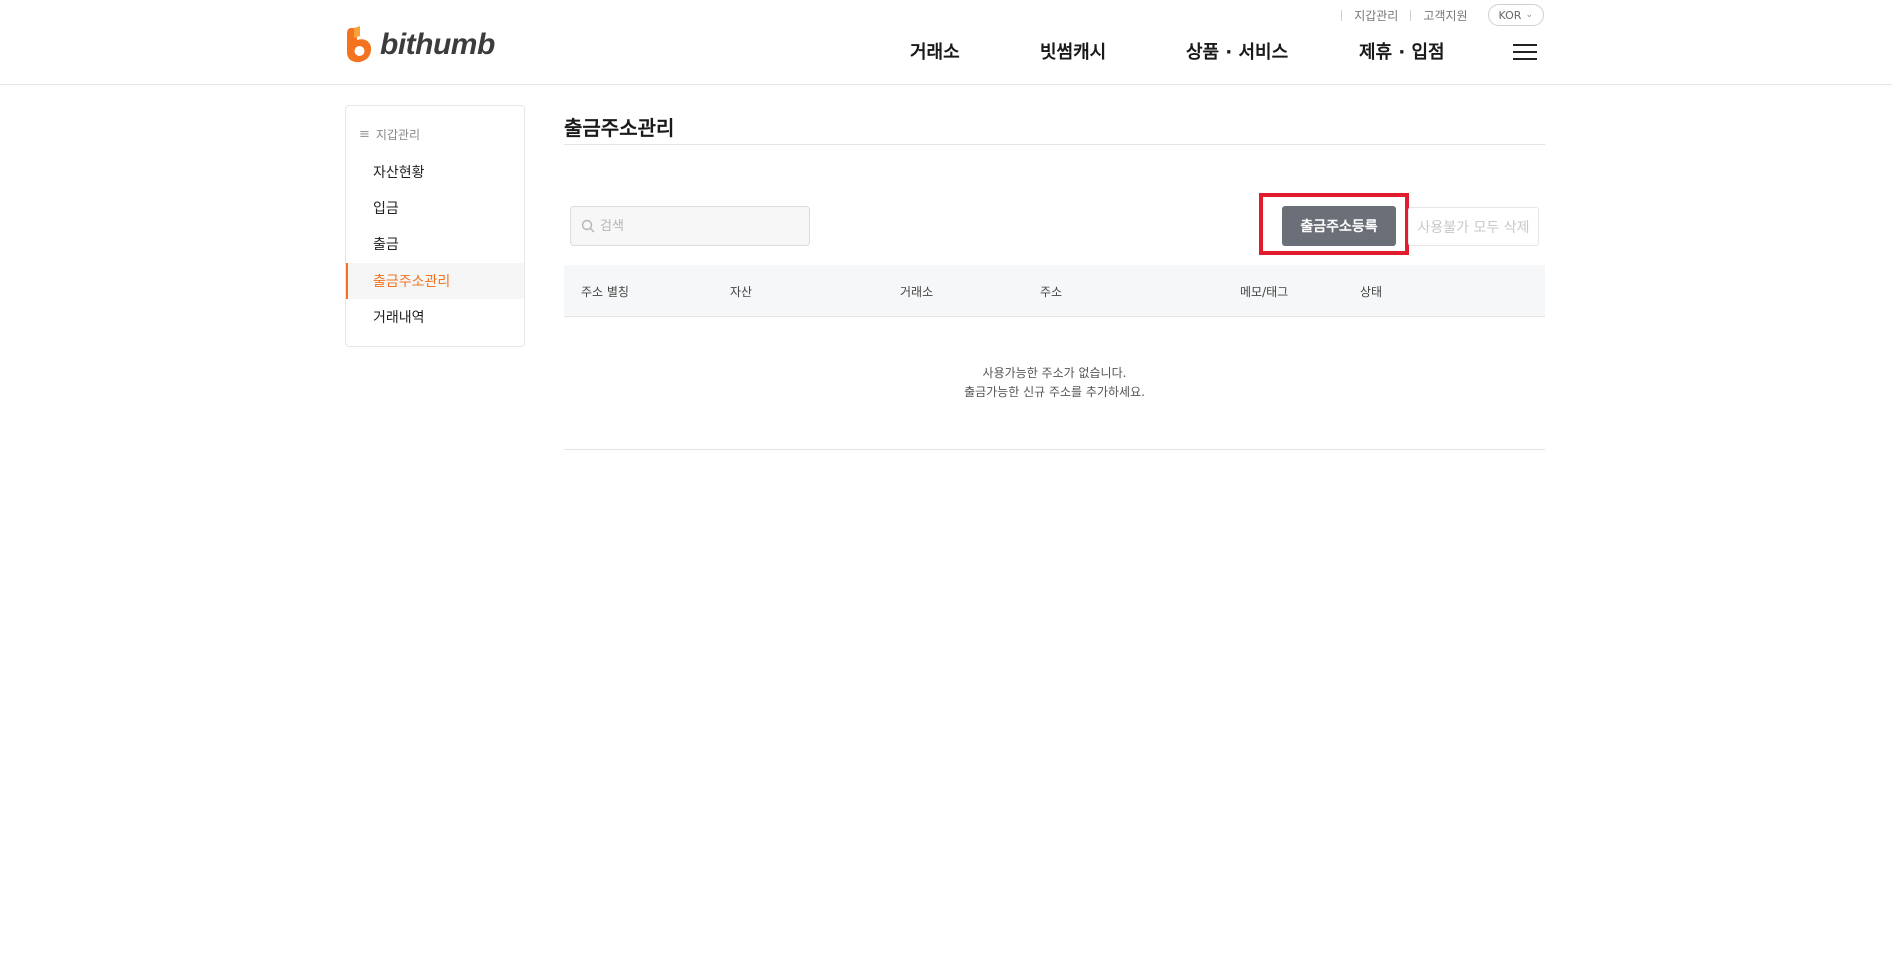 The width and height of the screenshot is (1892, 954). What do you see at coordinates (412, 282) in the screenshot?
I see `sidebar-item-label: 출금주소관리` at bounding box center [412, 282].